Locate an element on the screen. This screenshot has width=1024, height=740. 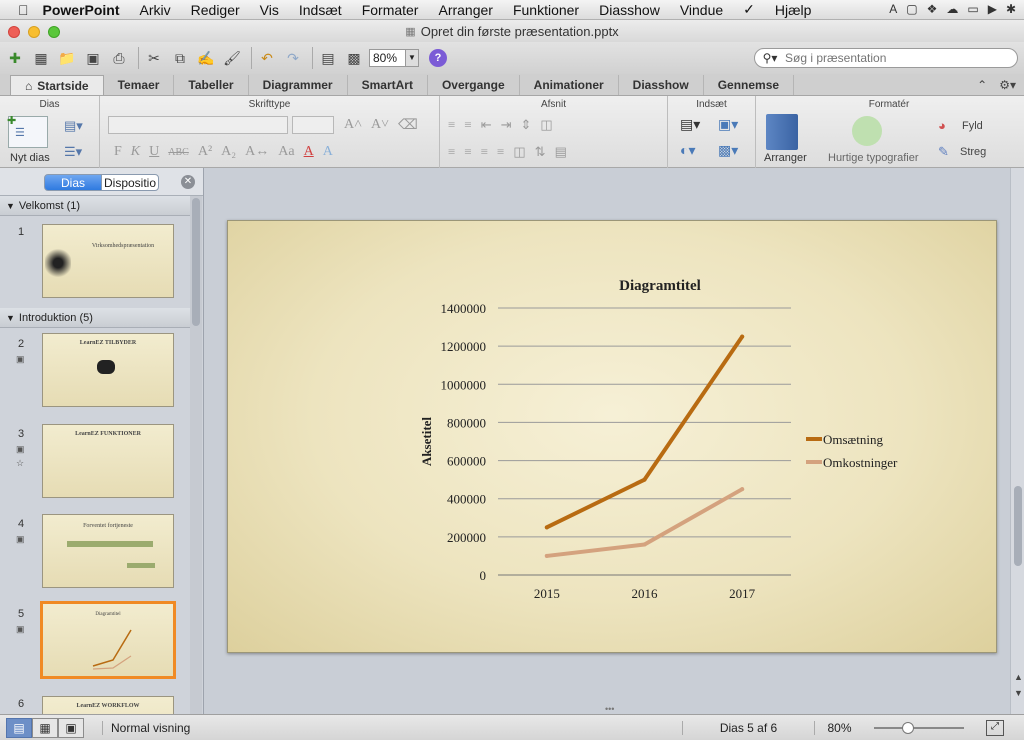
slide-thumbnail: 2 ▣ LearnEZ TILBYDER is located at coordinates (95, 373).